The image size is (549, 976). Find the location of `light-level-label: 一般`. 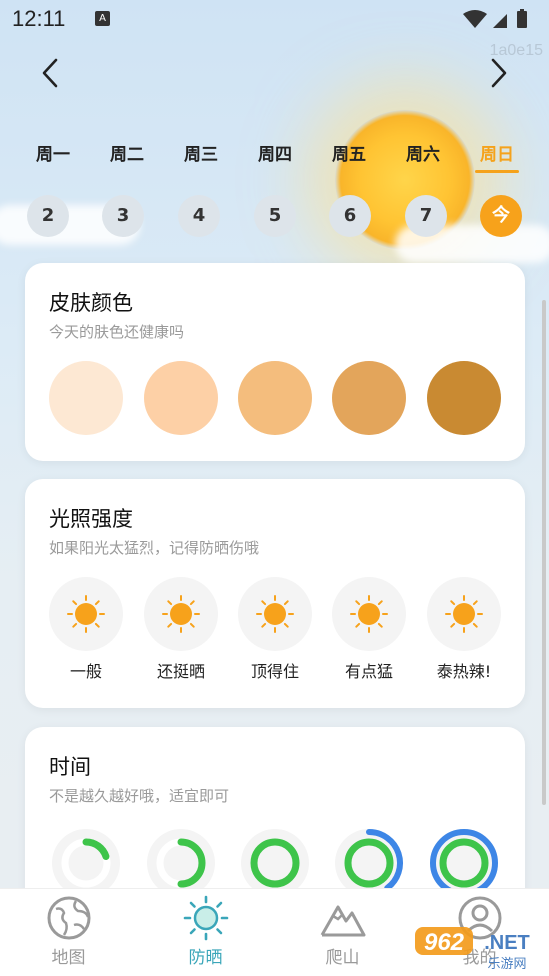

light-level-label: 一般 is located at coordinates (85, 671).